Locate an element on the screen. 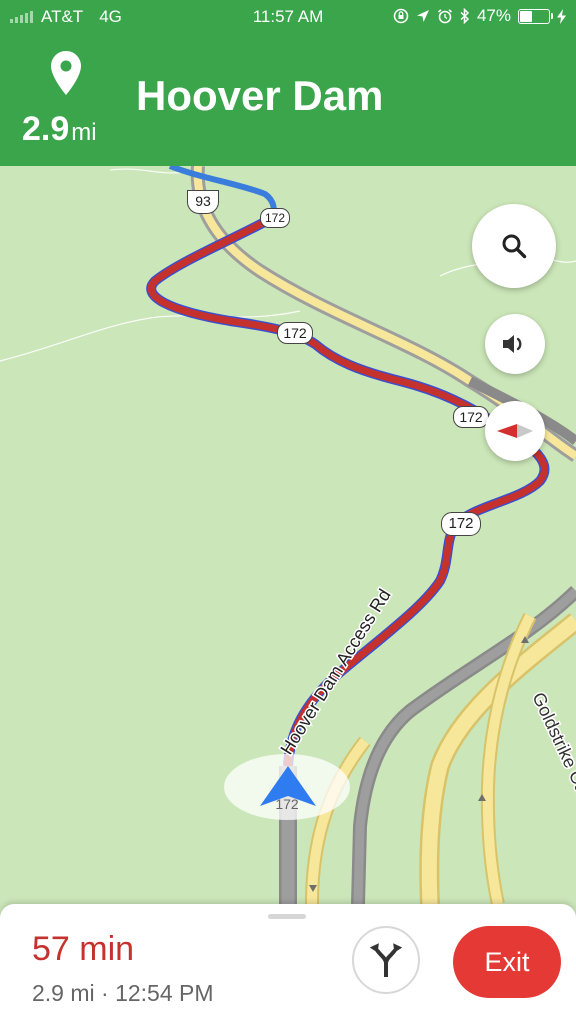 This screenshot has height=1024, width=576. location-arrow-icon is located at coordinates (422, 16).